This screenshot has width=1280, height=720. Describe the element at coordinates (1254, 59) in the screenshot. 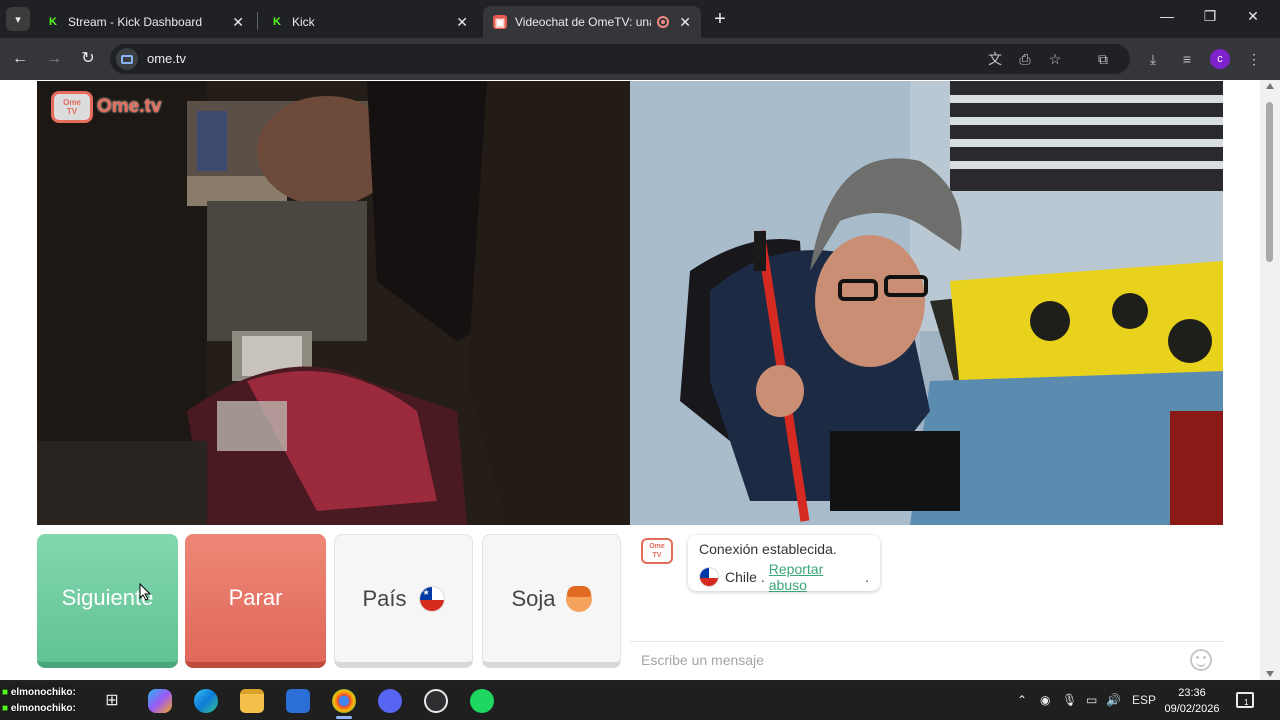

I see `menu-icon: ⋮` at that location.